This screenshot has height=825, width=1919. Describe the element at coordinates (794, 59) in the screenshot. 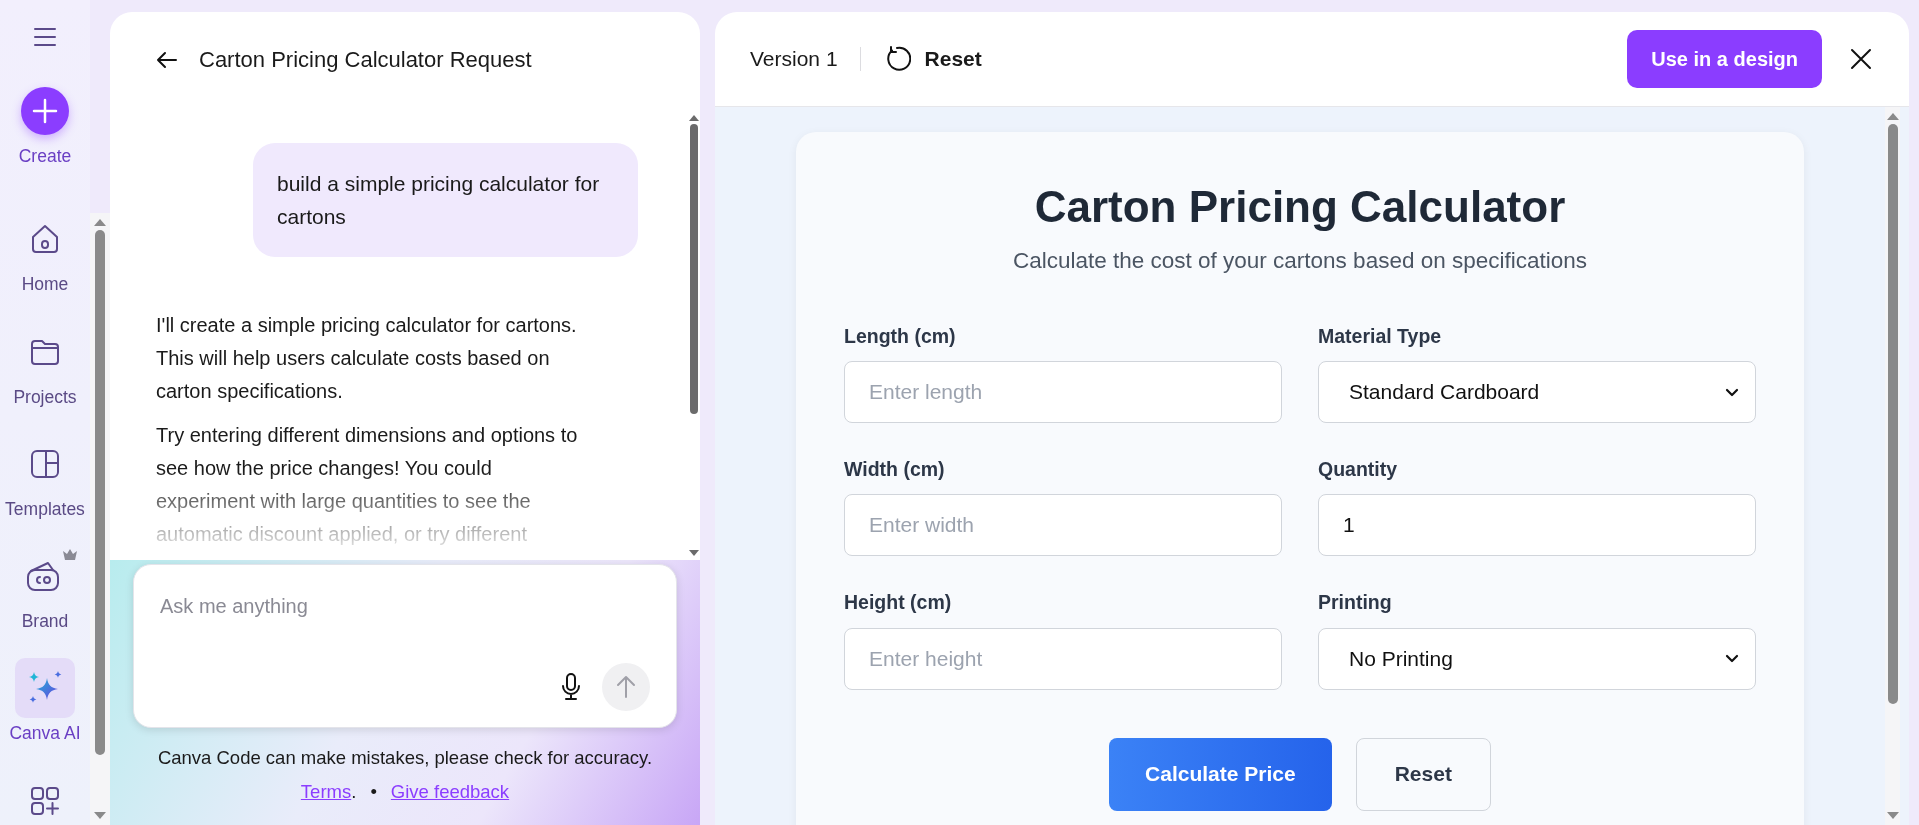

I see `version-label: Version 1` at that location.